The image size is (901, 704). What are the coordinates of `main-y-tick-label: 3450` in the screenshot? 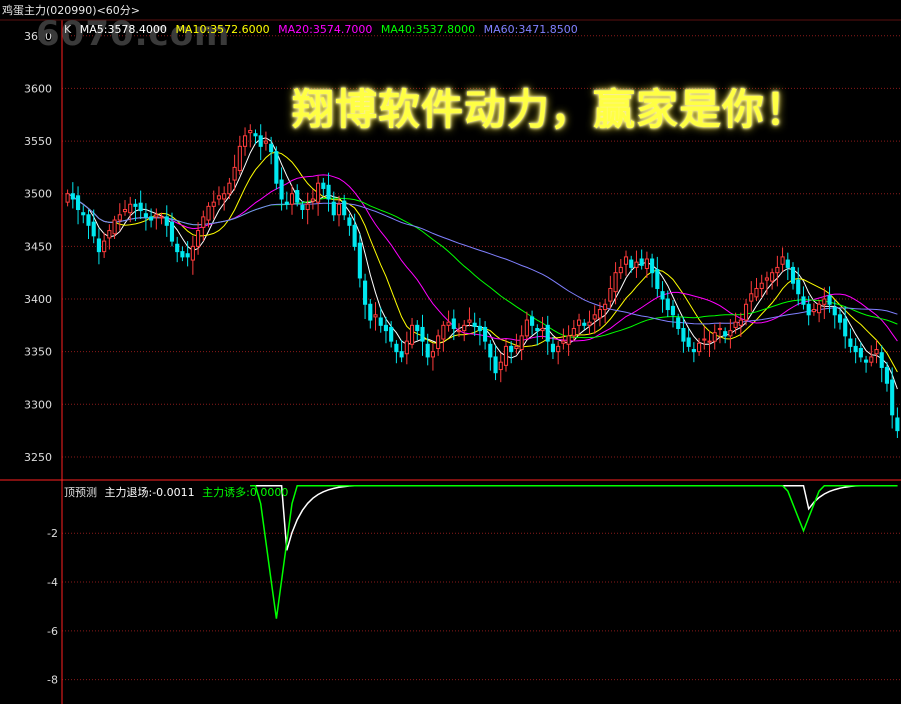 It's located at (38, 246).